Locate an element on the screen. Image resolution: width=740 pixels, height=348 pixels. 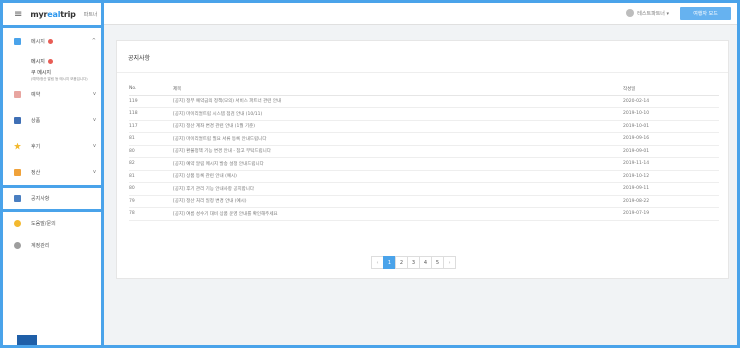
column-header-date: 작성일 is located at coordinates (671, 89).